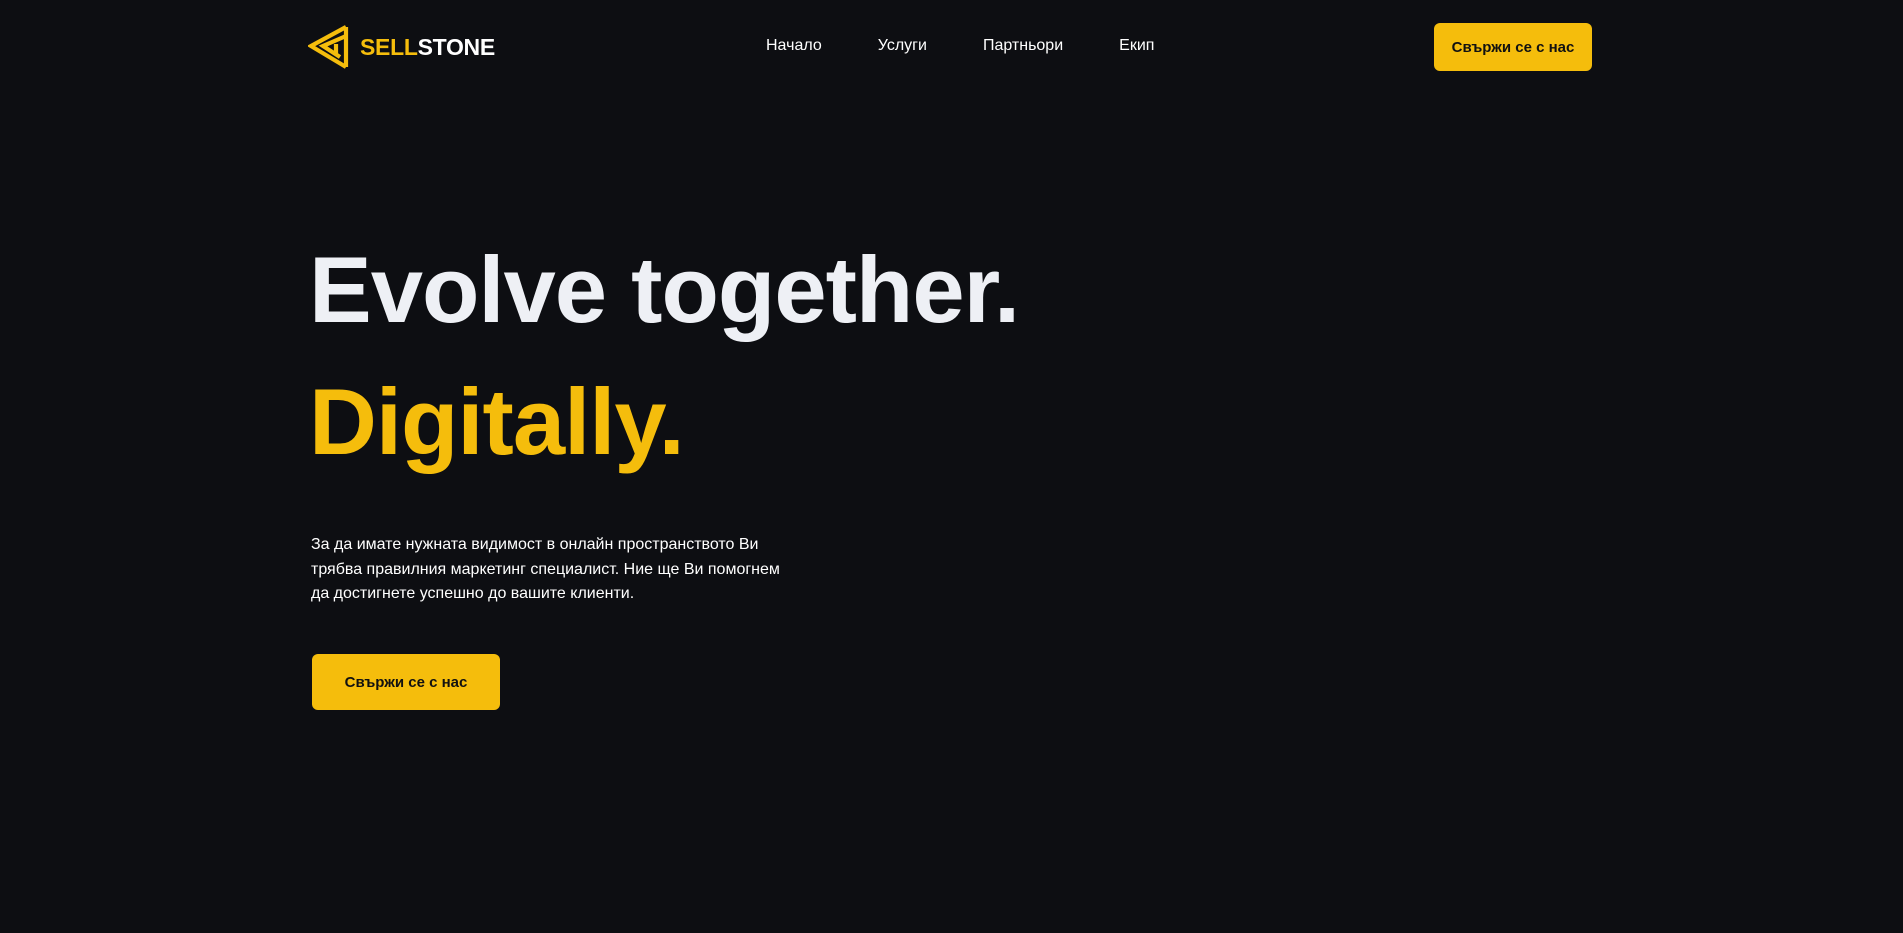  What do you see at coordinates (794, 46) in the screenshot?
I see `nav-item-home: Начало` at bounding box center [794, 46].